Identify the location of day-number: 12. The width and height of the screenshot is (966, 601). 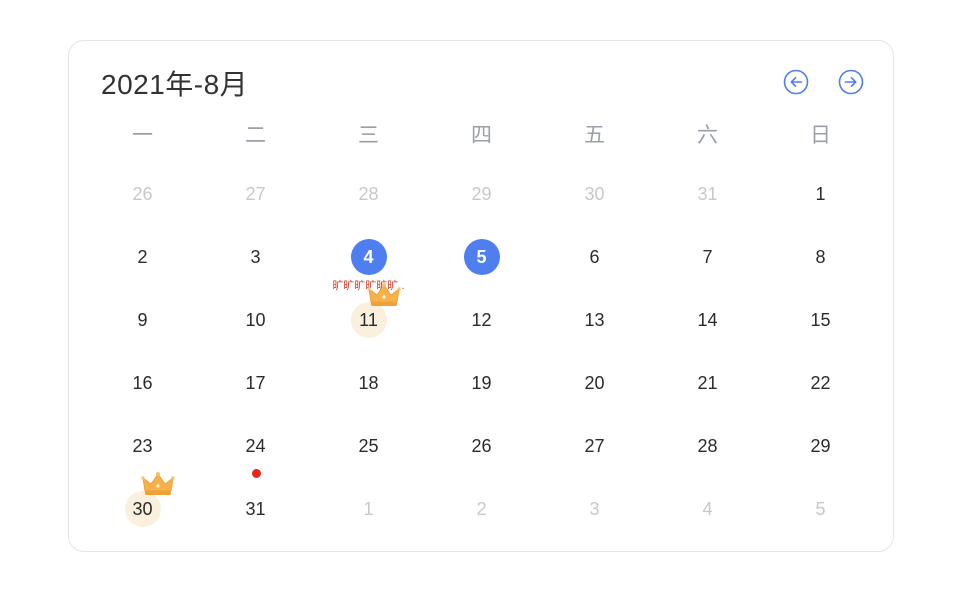
(481, 320).